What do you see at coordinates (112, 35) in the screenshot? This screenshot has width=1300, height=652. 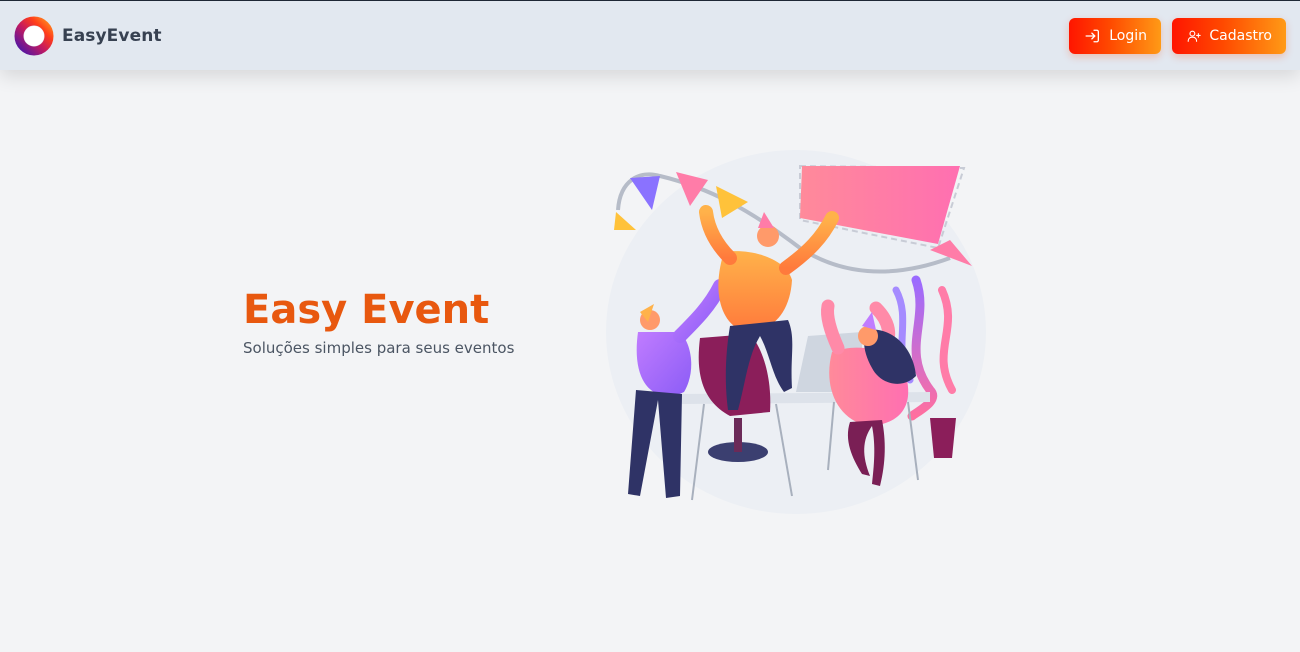 I see `brand-name: EasyEvent` at bounding box center [112, 35].